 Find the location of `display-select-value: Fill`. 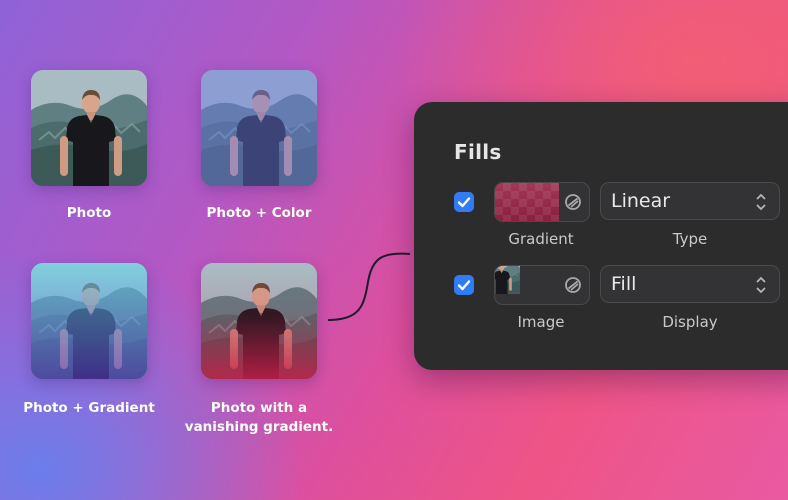

display-select-value: Fill is located at coordinates (624, 284).